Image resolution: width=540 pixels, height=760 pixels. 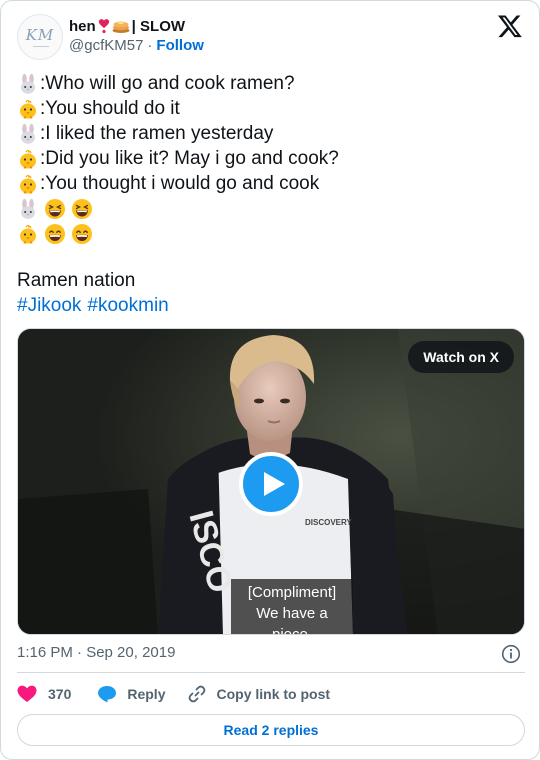 What do you see at coordinates (41, 46) in the screenshot?
I see `avatar-underline` at bounding box center [41, 46].